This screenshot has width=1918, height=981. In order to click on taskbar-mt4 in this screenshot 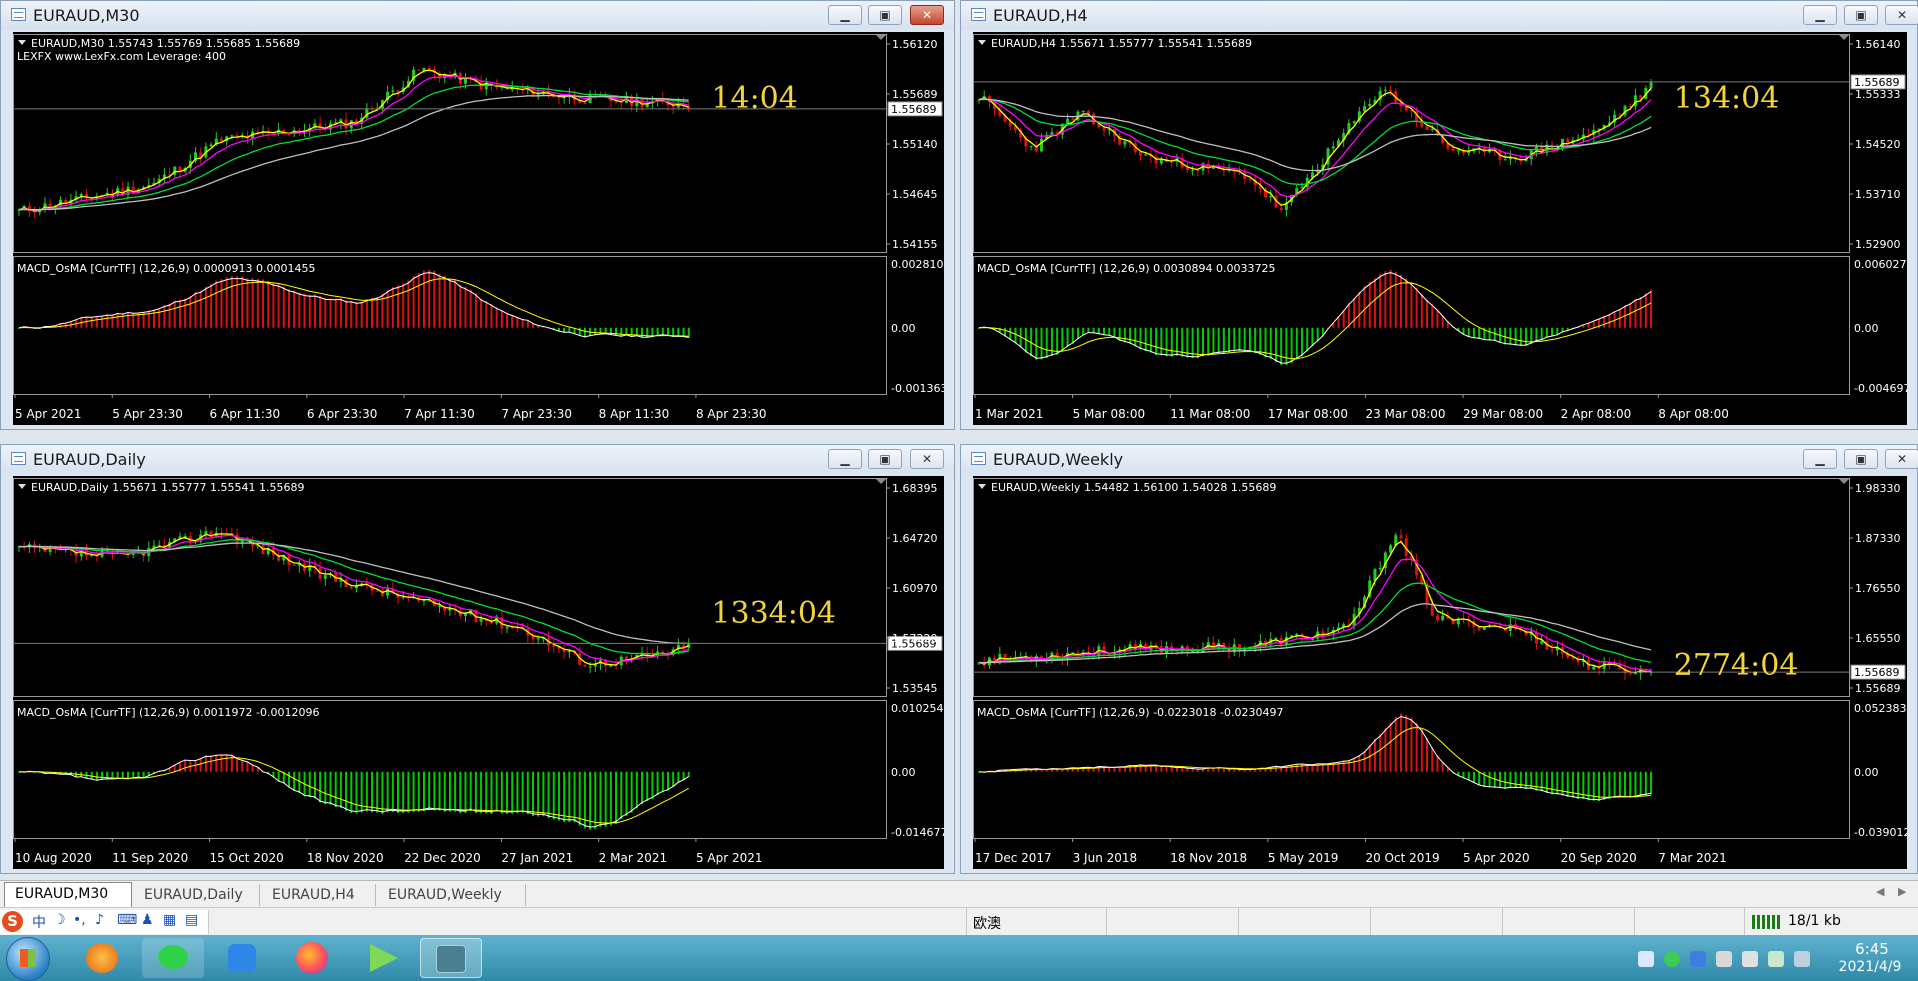, I will do `click(451, 958)`.